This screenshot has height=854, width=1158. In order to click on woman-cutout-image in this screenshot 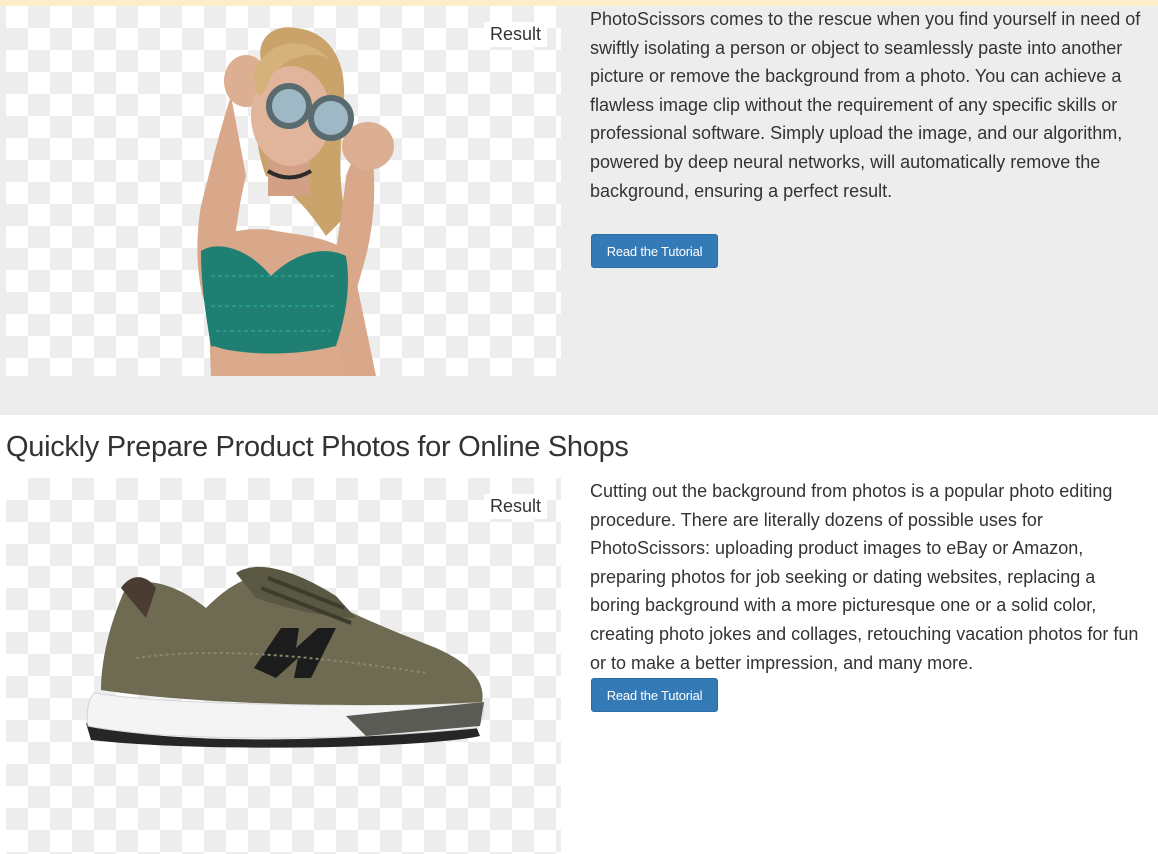, I will do `click(295, 201)`.